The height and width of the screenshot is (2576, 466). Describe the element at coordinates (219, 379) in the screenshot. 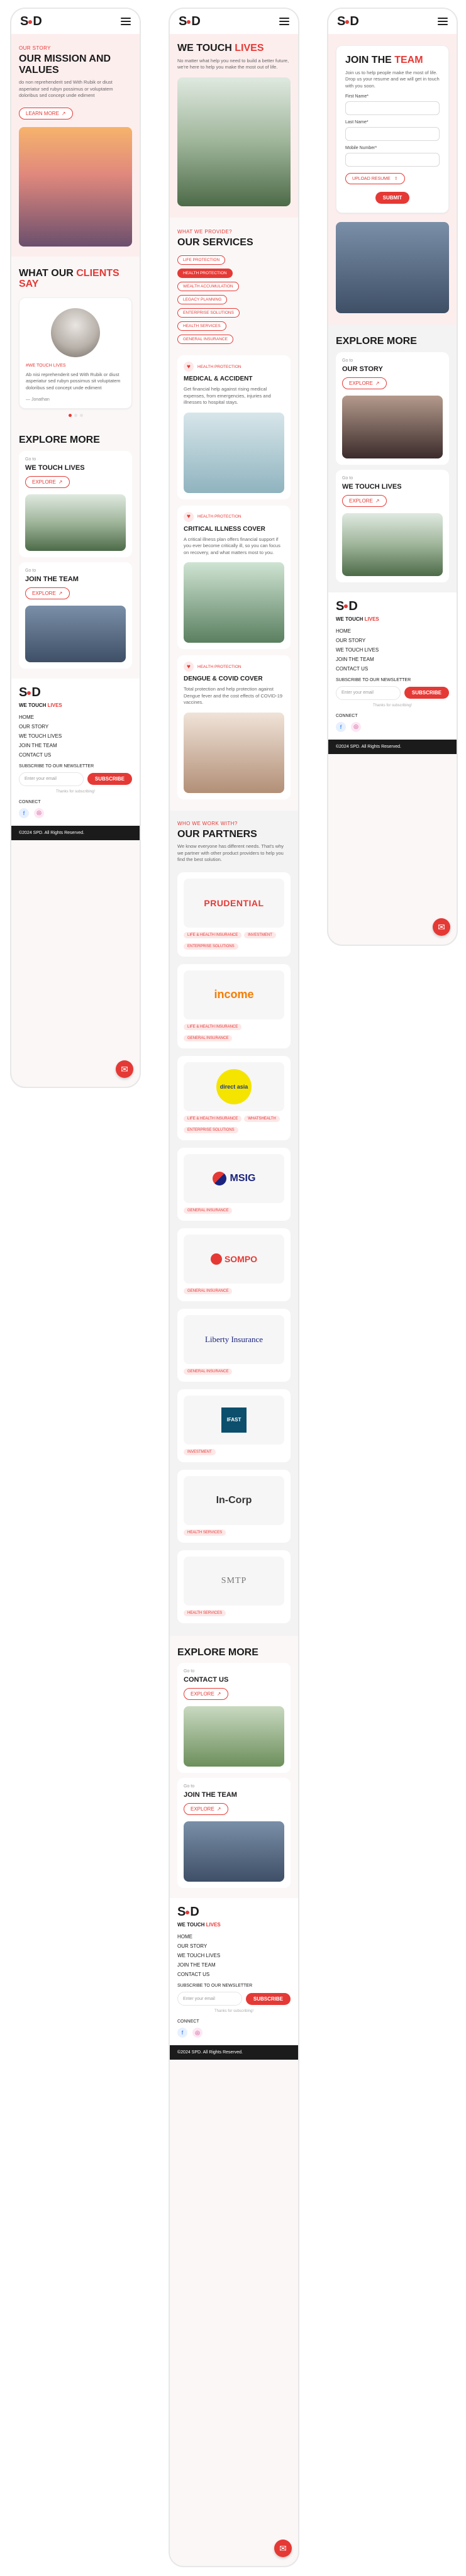

I see `service-title: MEDICAL & ACCIDENT` at that location.